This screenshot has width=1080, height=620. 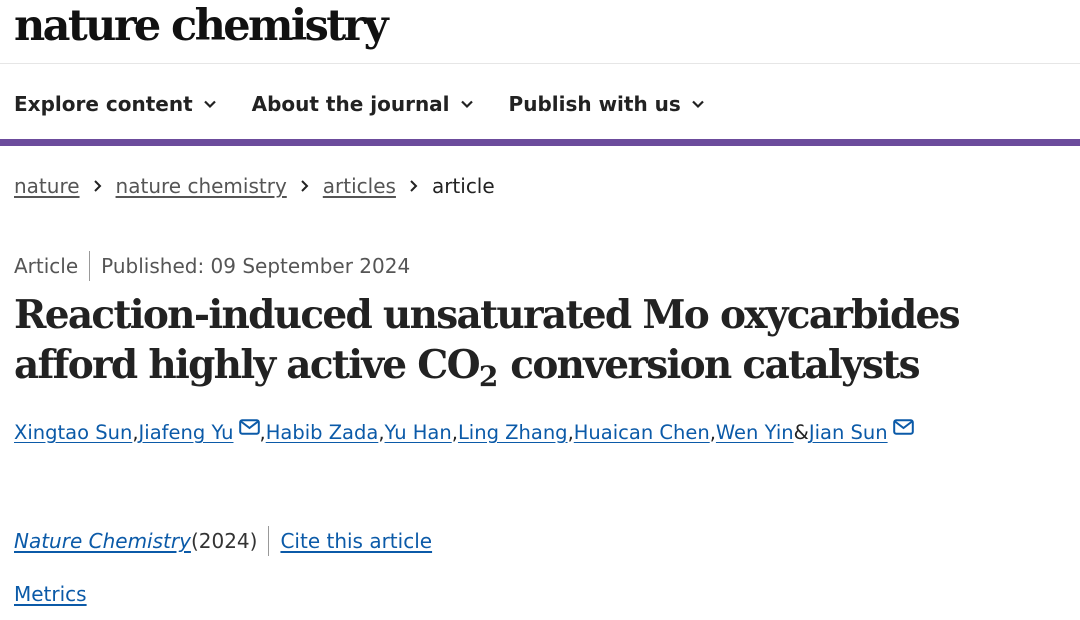 I want to click on journal-link: Nature Chemistry, so click(x=102, y=541).